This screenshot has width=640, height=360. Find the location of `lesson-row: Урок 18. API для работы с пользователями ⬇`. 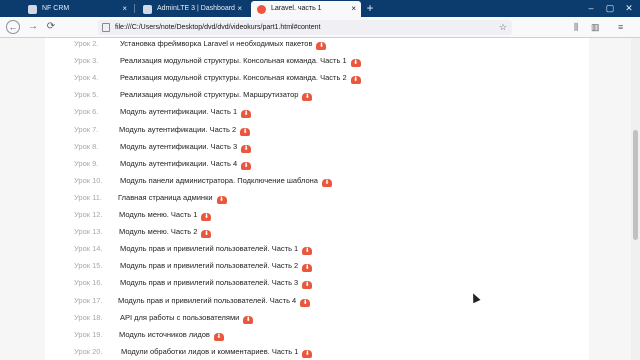

lesson-row: Урок 18. API для работы с пользователями ⬇ is located at coordinates (317, 320).